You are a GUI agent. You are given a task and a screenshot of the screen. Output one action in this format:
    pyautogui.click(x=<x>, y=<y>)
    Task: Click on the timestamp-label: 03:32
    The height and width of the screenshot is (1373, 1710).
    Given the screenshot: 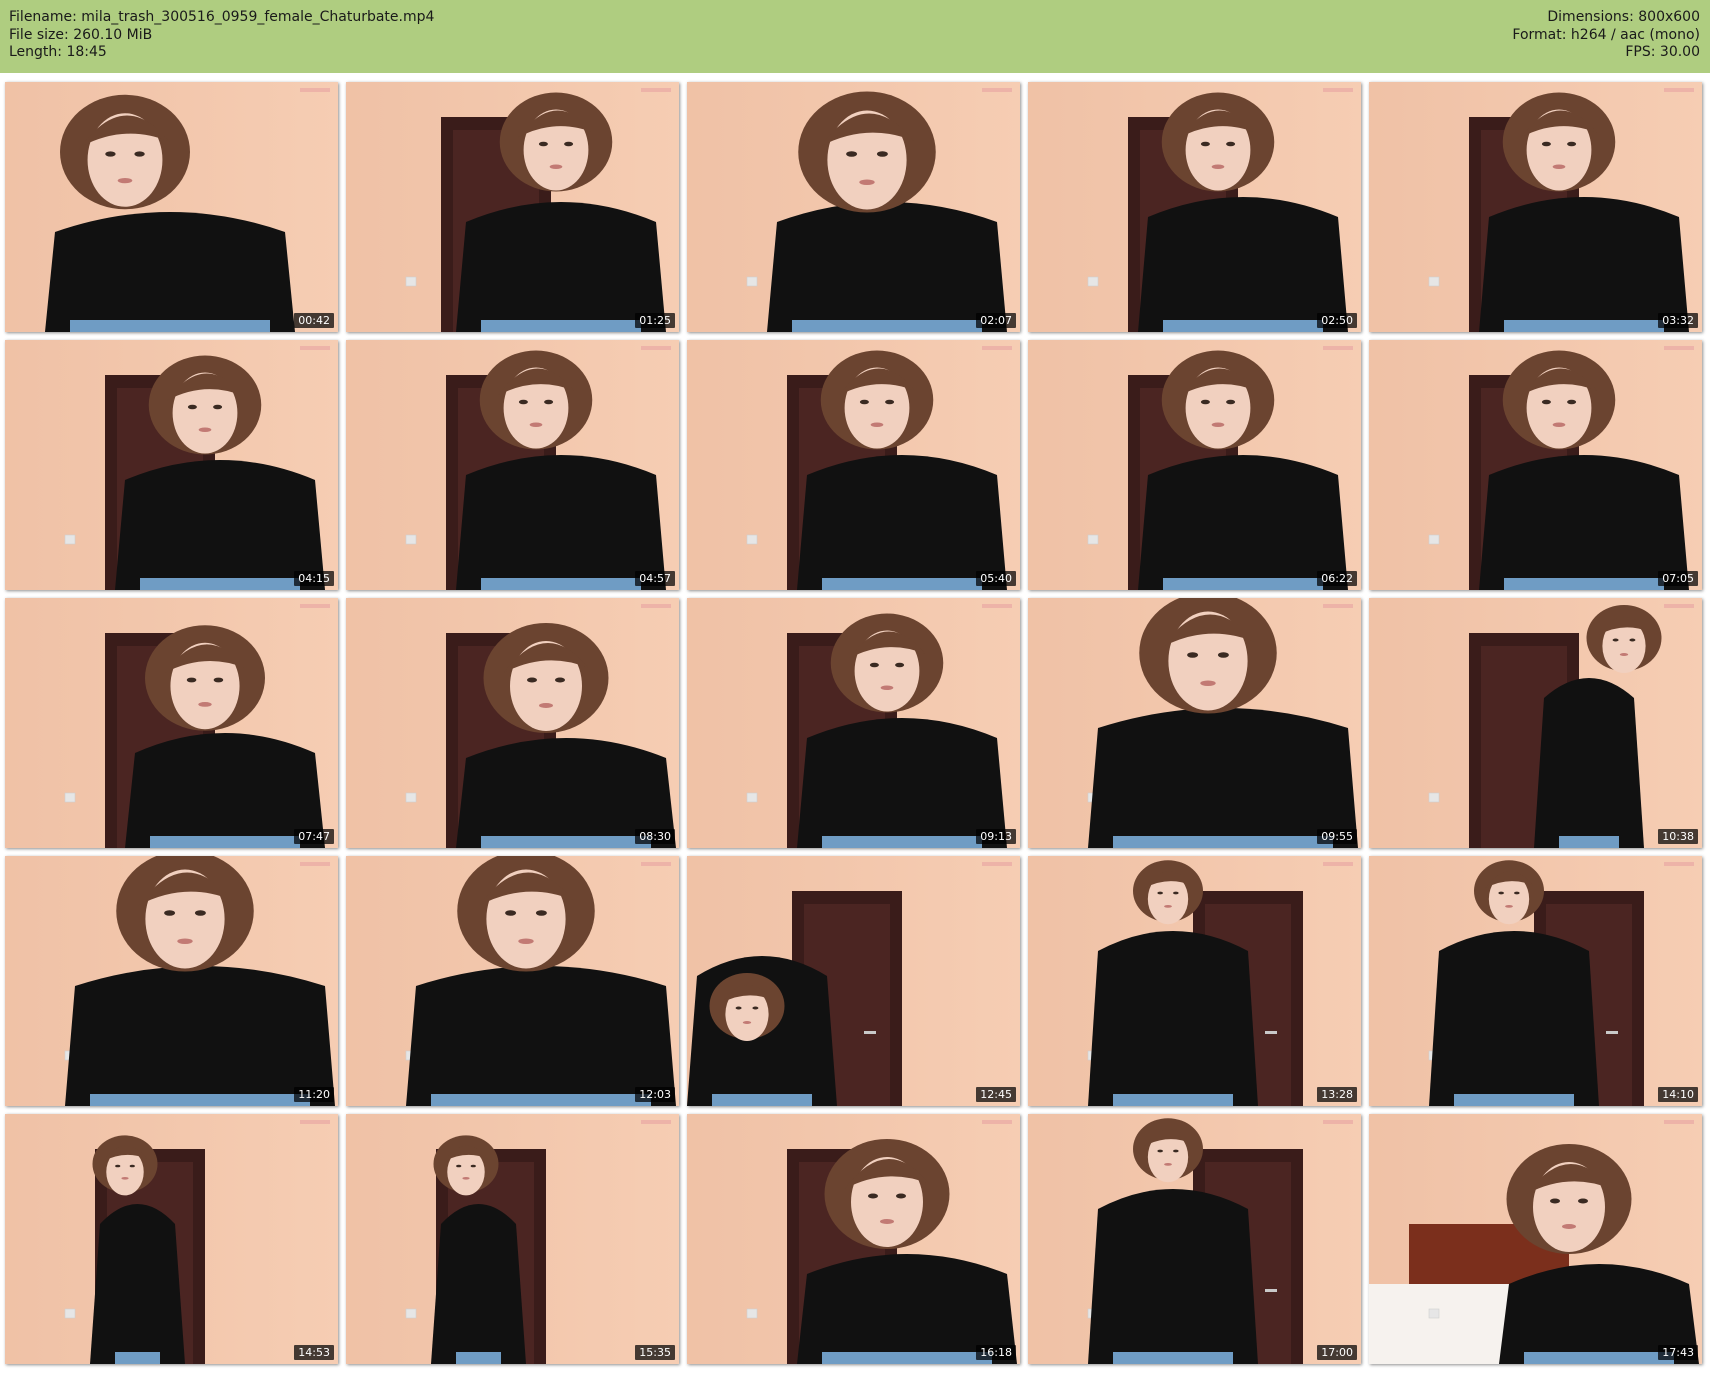 What is the action you would take?
    pyautogui.click(x=1678, y=320)
    